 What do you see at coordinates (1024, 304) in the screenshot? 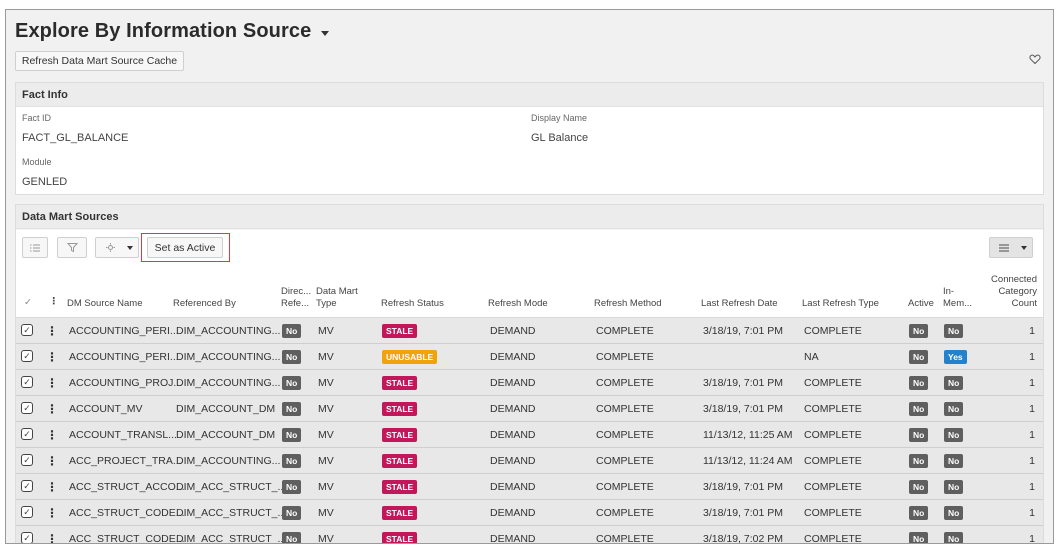
I see `col-connected-line3: Count` at bounding box center [1024, 304].